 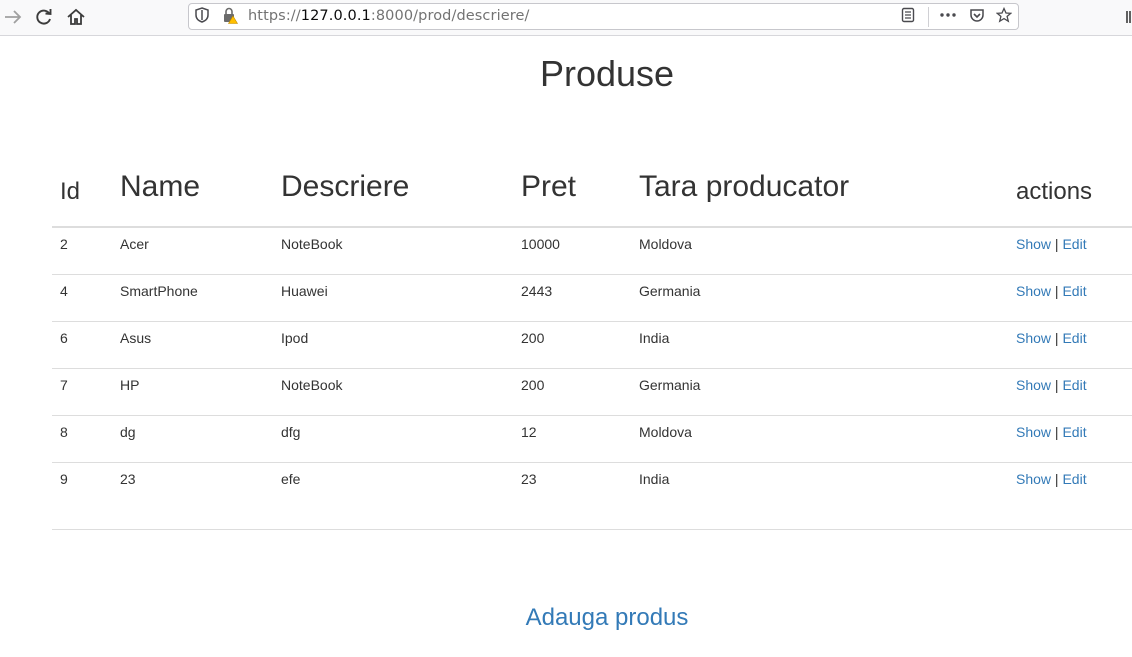 I want to click on pocket-icon, so click(x=977, y=17).